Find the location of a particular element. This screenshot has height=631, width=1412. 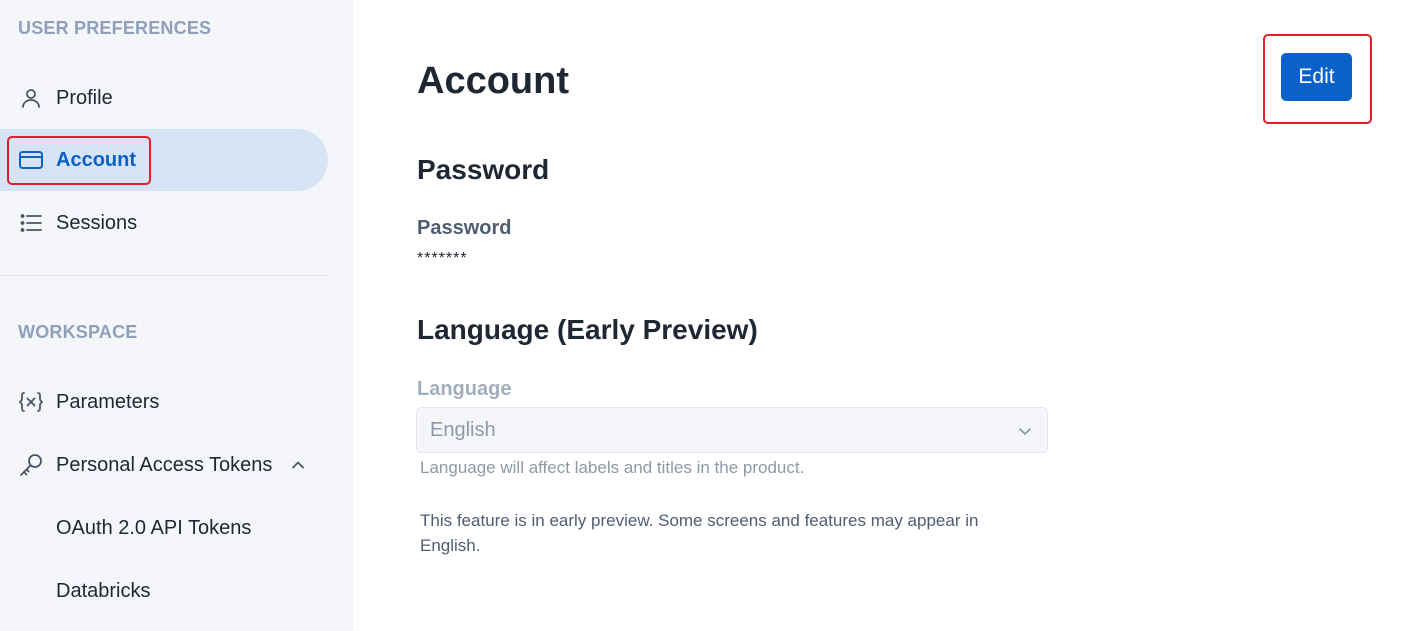

language-section-heading: Language (Early Preview) is located at coordinates (587, 329).